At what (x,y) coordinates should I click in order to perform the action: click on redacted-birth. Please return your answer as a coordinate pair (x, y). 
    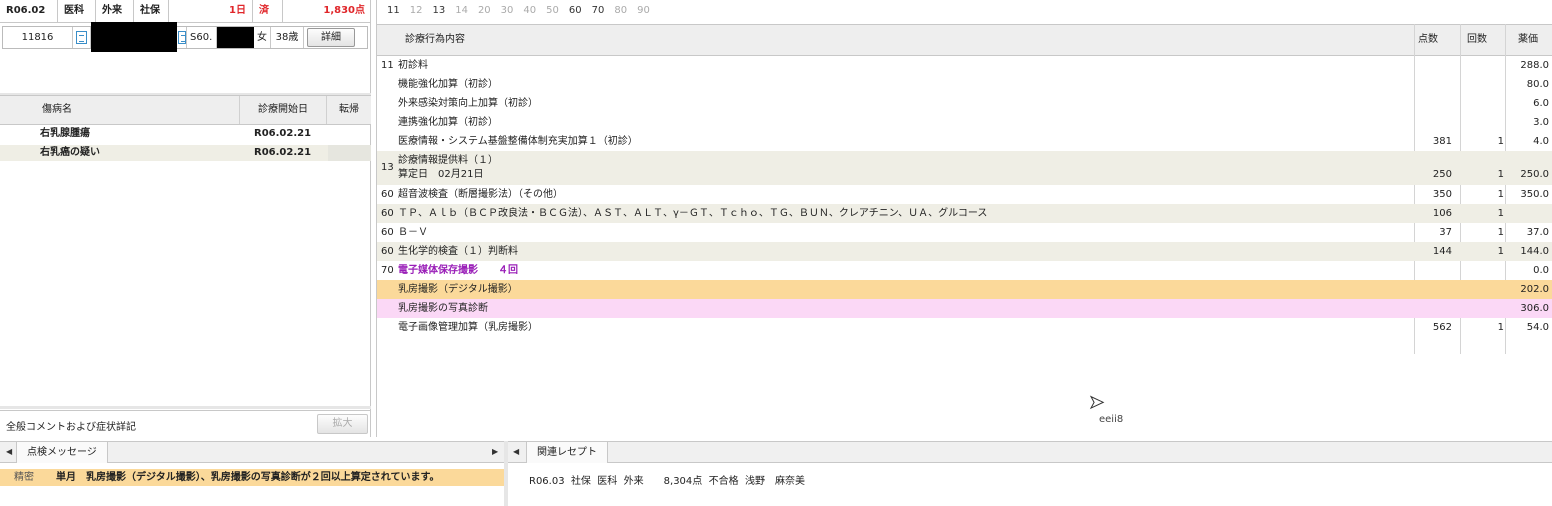
    Looking at the image, I should click on (235, 37).